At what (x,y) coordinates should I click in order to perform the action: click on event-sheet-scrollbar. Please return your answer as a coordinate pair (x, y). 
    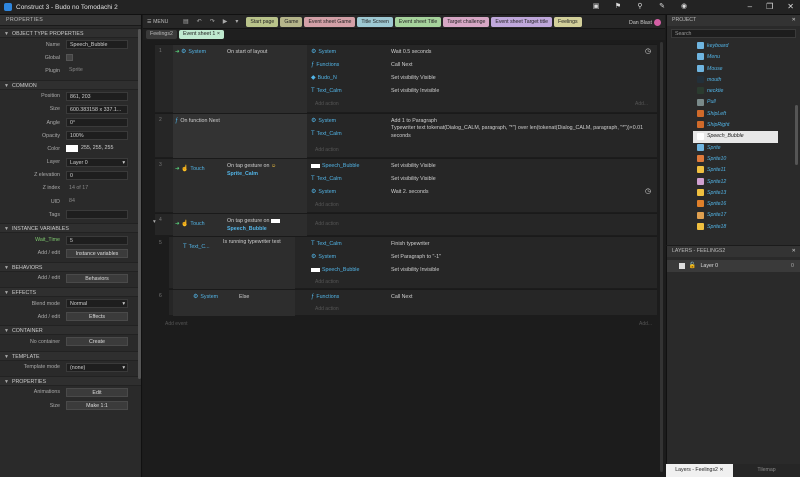
    Looking at the image, I should click on (661, 257).